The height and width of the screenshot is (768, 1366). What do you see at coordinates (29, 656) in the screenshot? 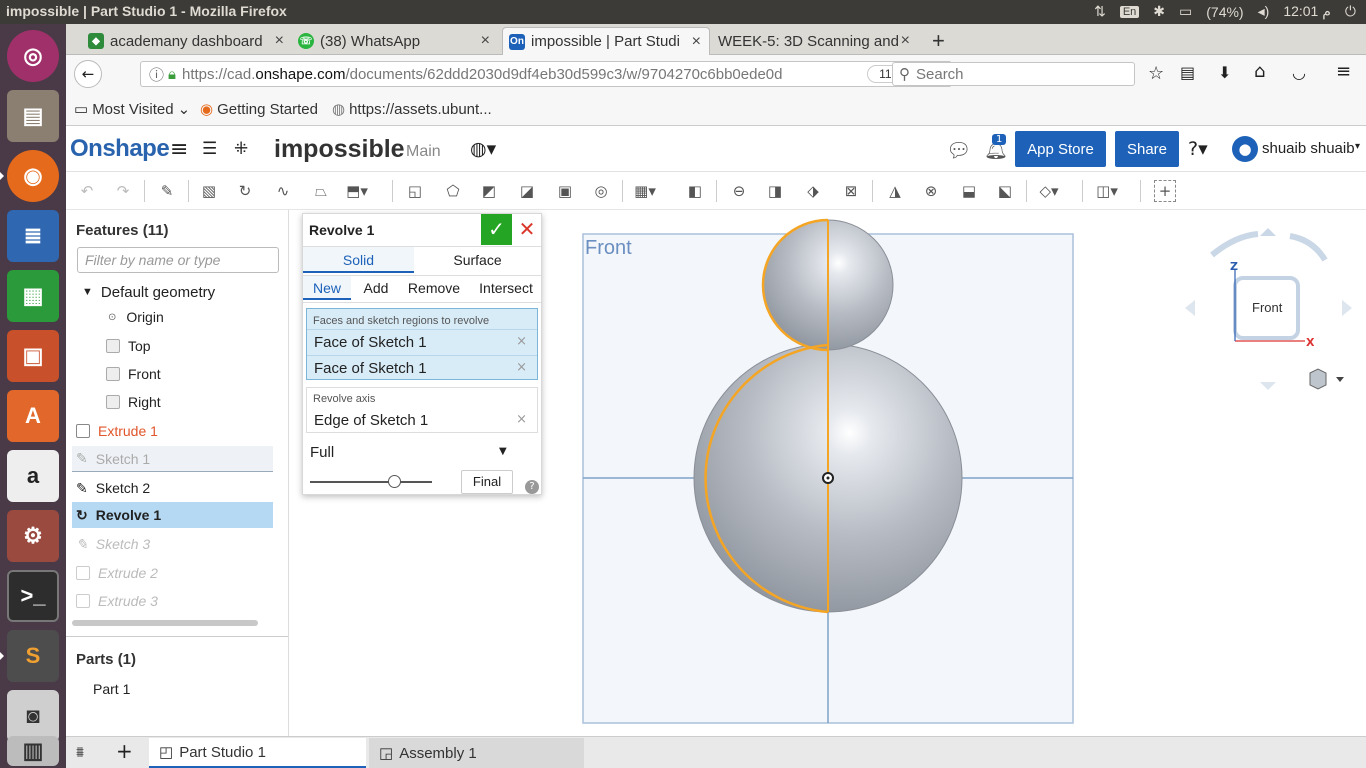
I see `sublime-text-icon: S` at bounding box center [29, 656].